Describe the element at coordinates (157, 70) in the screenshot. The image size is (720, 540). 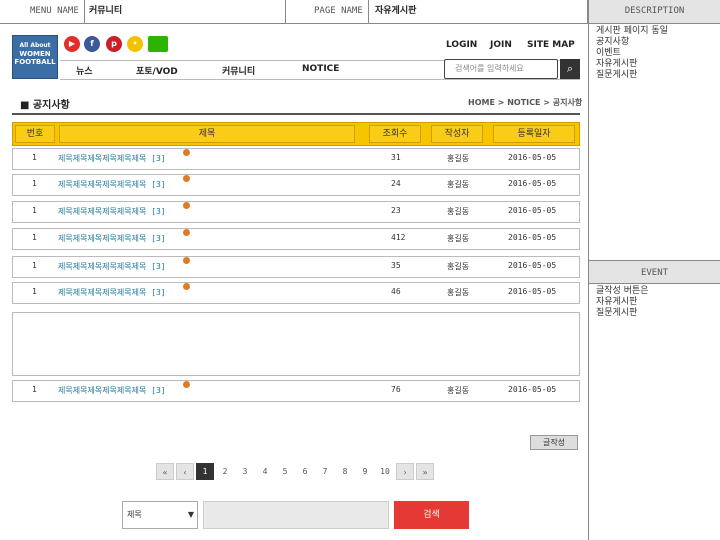
I see `menu-item-photo-vod: 포토/VOD` at that location.